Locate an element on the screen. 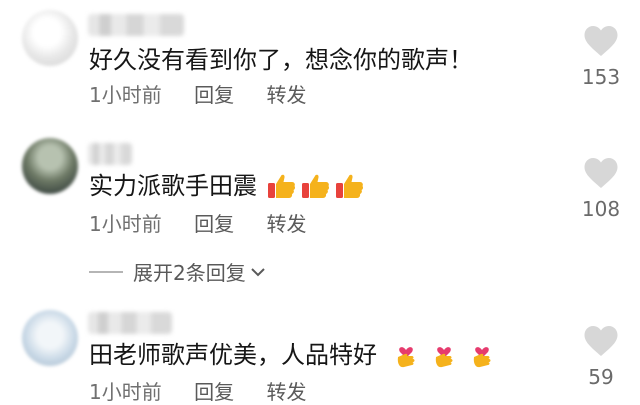 Image resolution: width=640 pixels, height=405 pixels. divider-line is located at coordinates (106, 271).